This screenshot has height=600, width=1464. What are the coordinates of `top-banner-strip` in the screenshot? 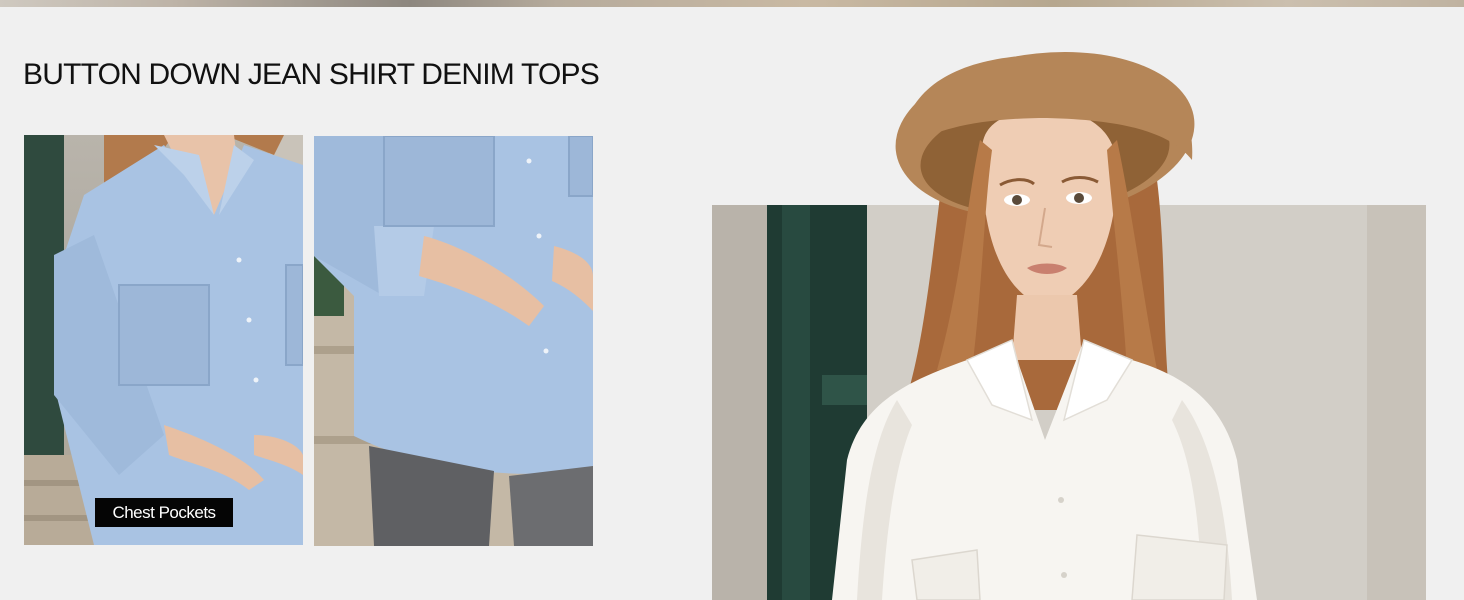 It's located at (732, 3).